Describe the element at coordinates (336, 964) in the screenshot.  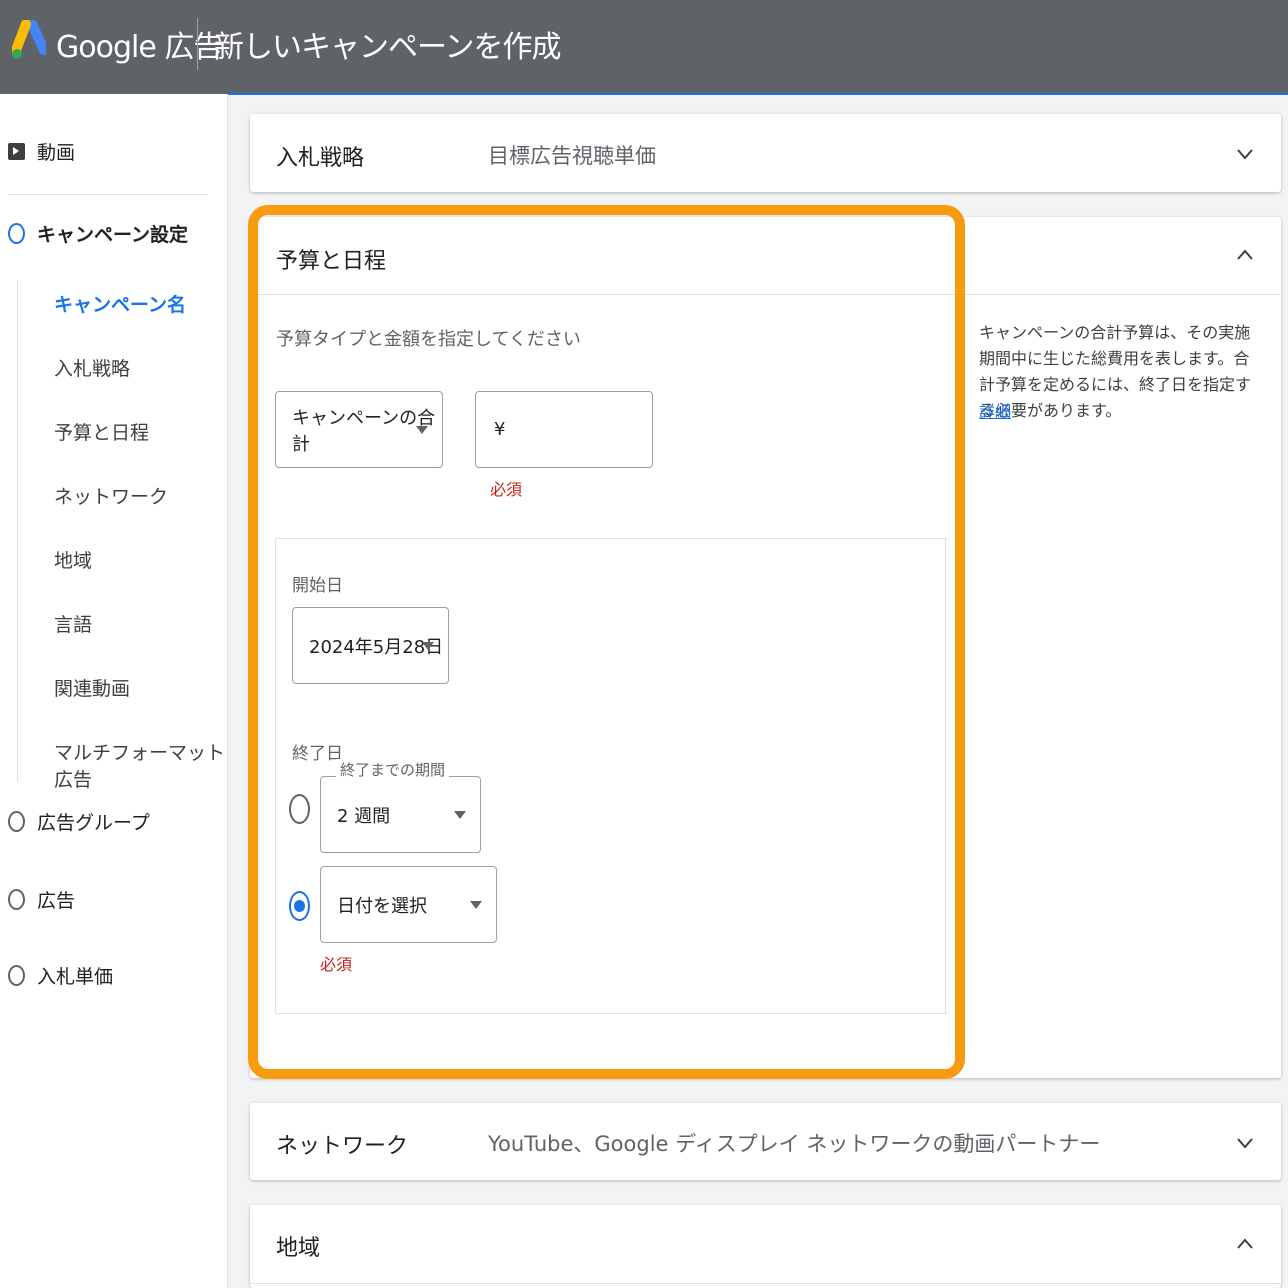
I see `date-required-error: 必須` at that location.